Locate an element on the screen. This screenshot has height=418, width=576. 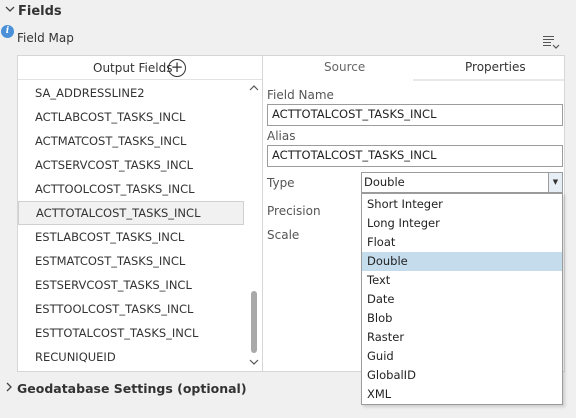
list-scrollbar is located at coordinates (254, 226).